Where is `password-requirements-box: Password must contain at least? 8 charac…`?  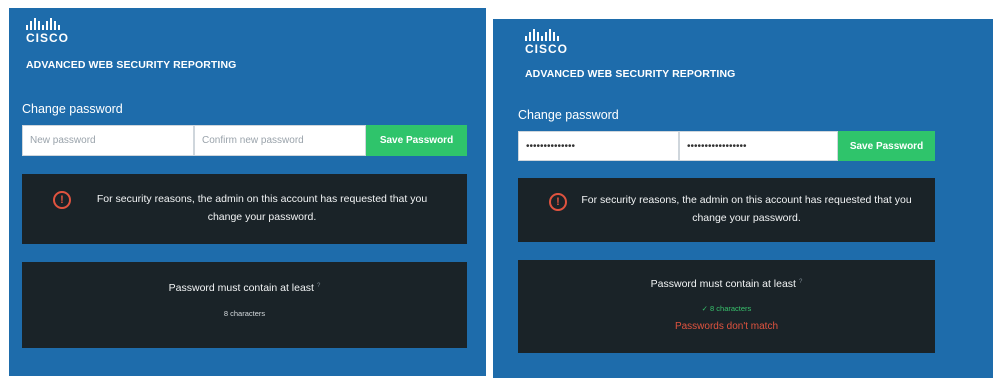 password-requirements-box: Password must contain at least? 8 charac… is located at coordinates (244, 305).